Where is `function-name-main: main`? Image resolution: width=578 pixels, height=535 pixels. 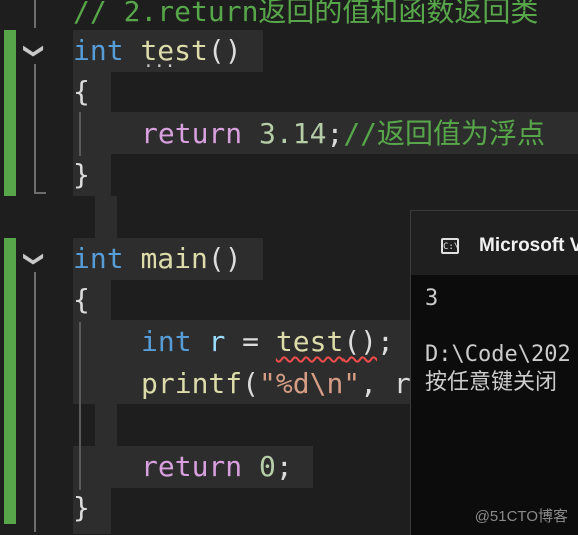 function-name-main: main is located at coordinates (174, 258).